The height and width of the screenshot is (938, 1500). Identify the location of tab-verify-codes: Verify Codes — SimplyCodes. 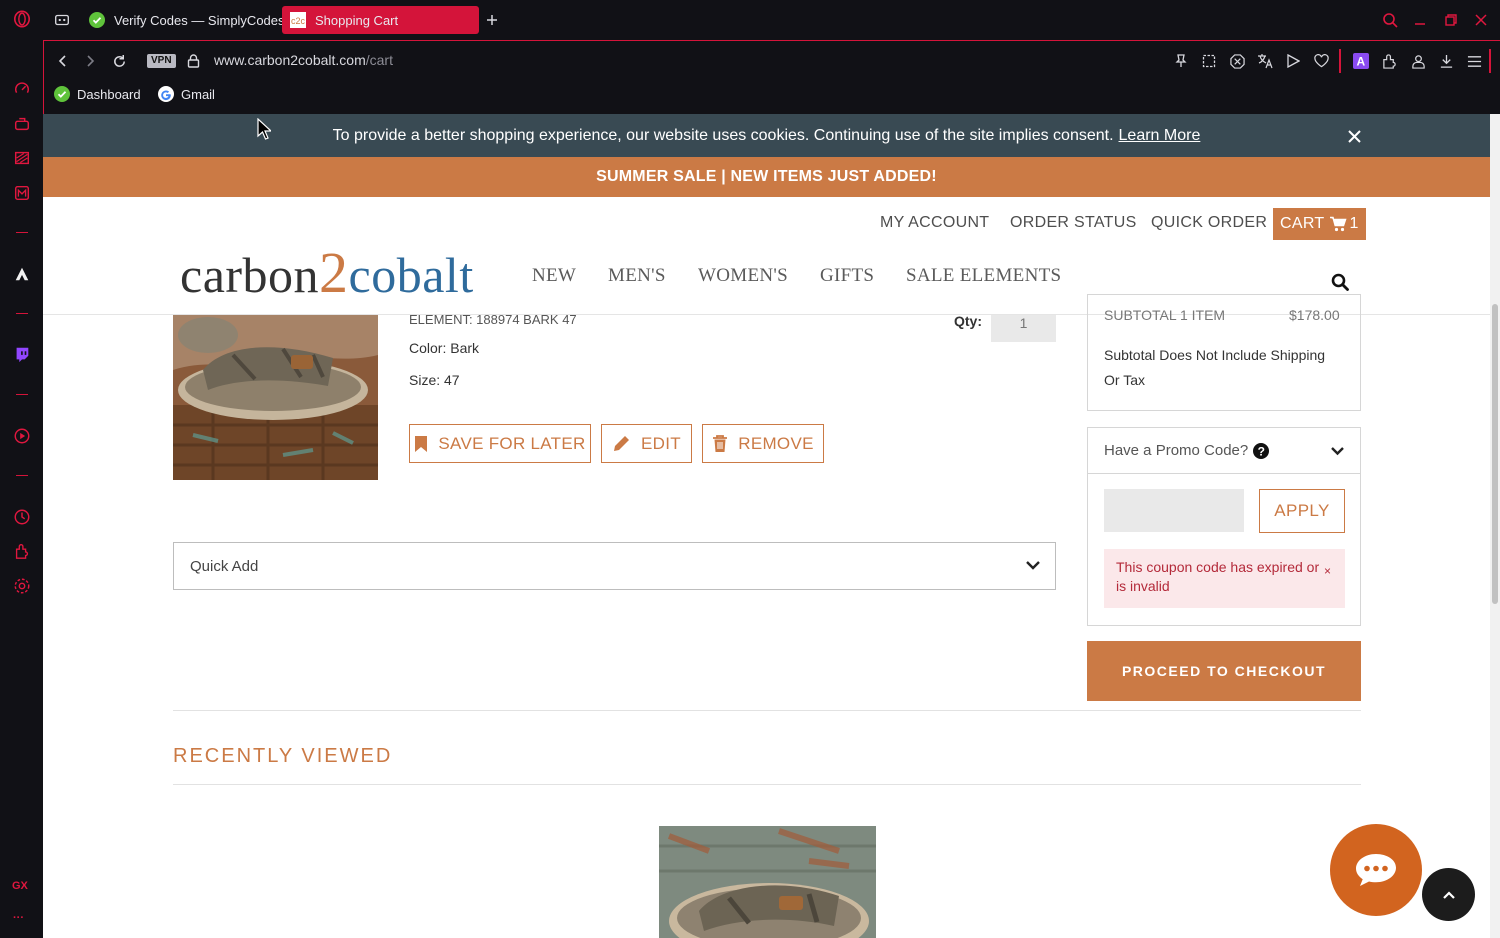
(198, 20).